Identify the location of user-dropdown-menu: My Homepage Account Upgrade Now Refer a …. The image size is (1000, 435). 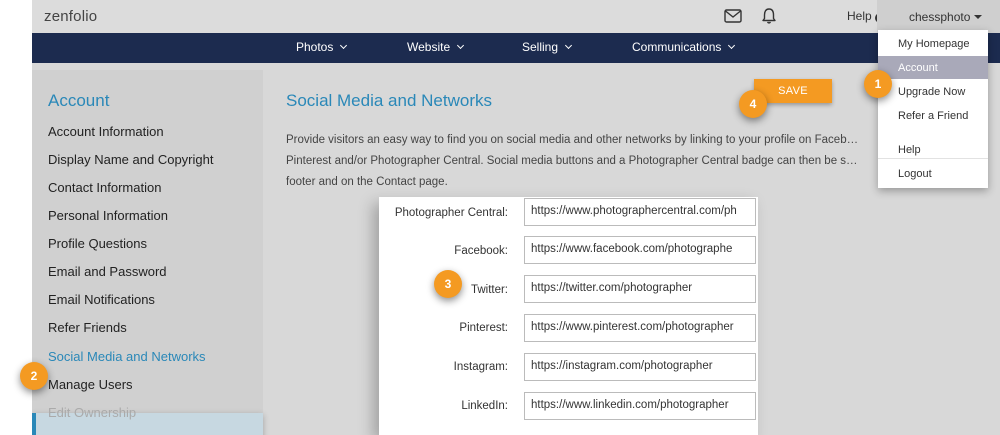
(933, 109).